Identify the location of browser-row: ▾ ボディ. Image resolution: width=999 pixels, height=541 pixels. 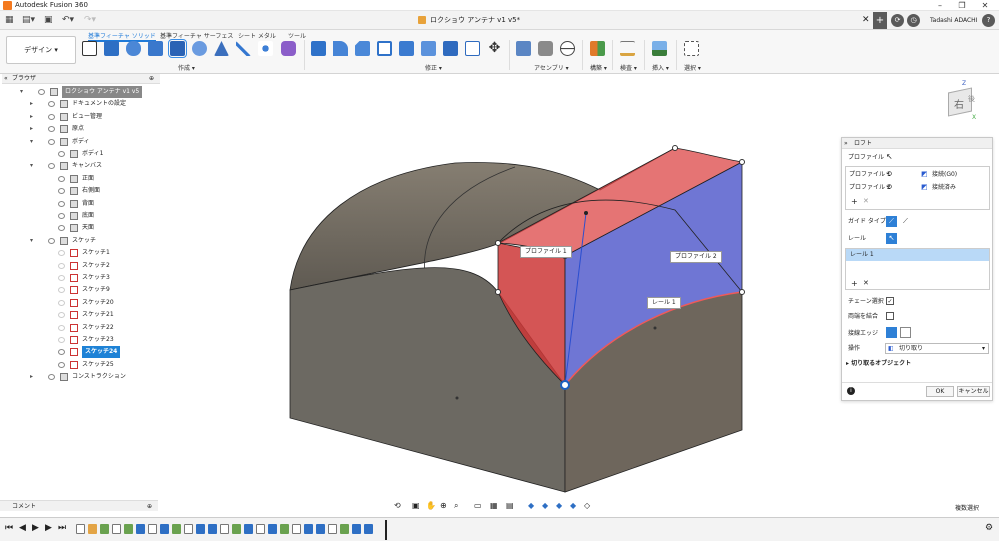
(81, 142).